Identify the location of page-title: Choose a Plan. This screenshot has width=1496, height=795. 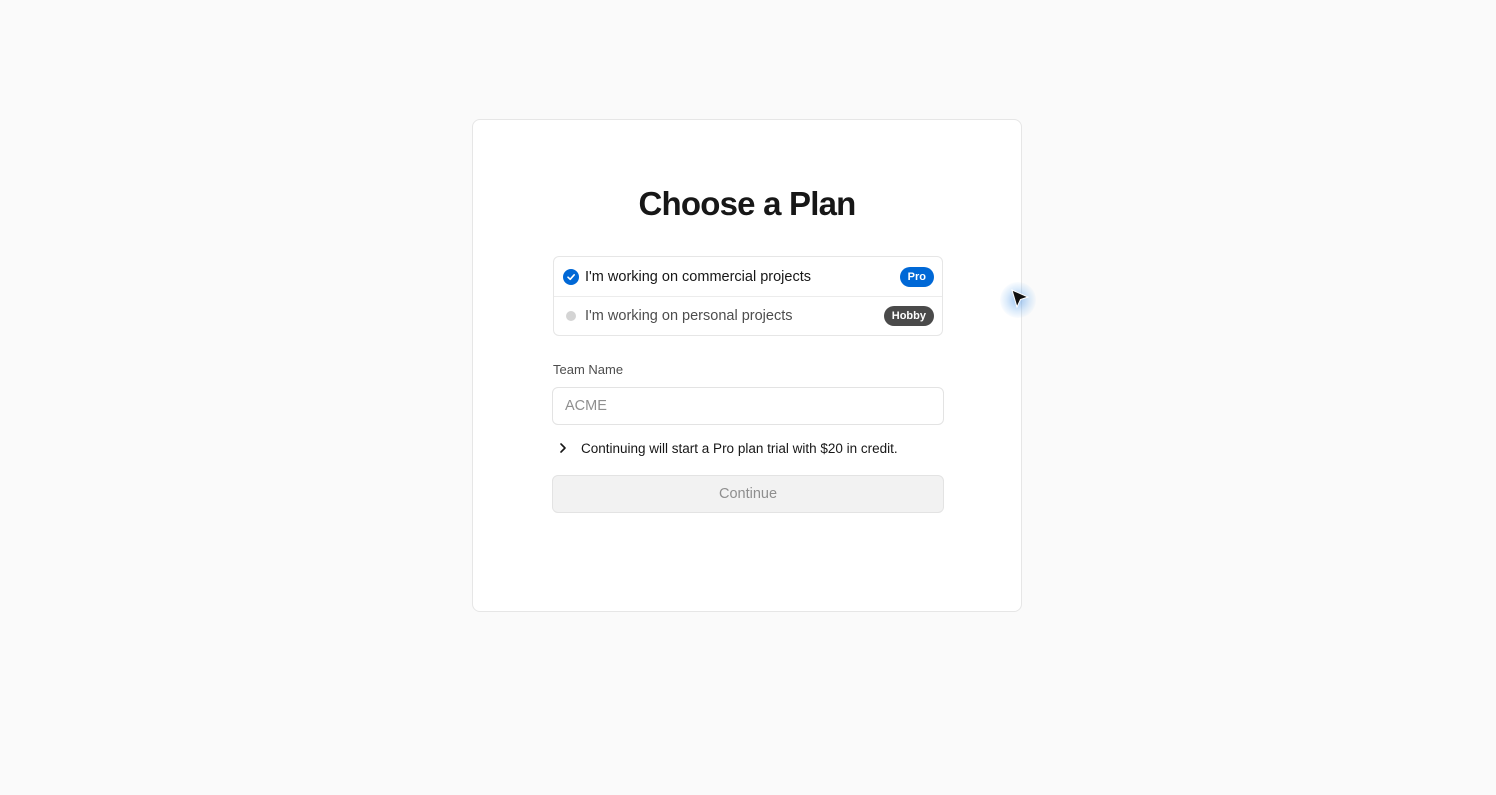
(747, 203).